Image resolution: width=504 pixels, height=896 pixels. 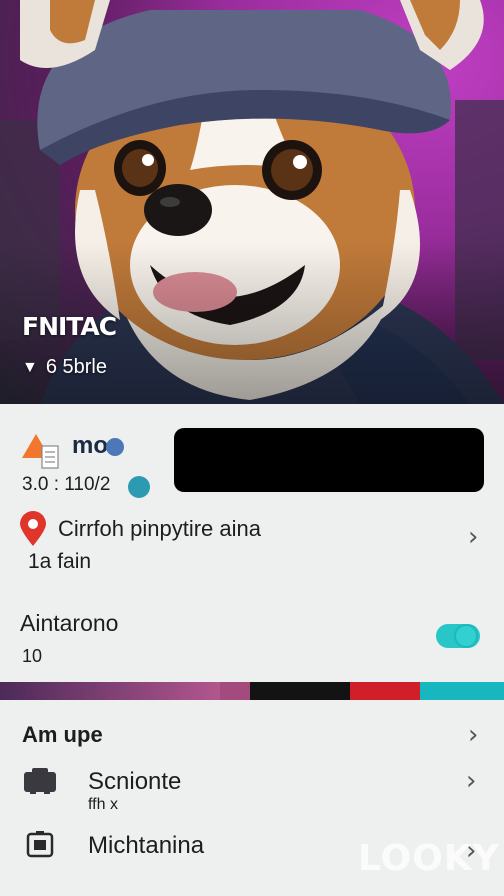 What do you see at coordinates (466, 636) in the screenshot?
I see `toggle-knob` at bounding box center [466, 636].